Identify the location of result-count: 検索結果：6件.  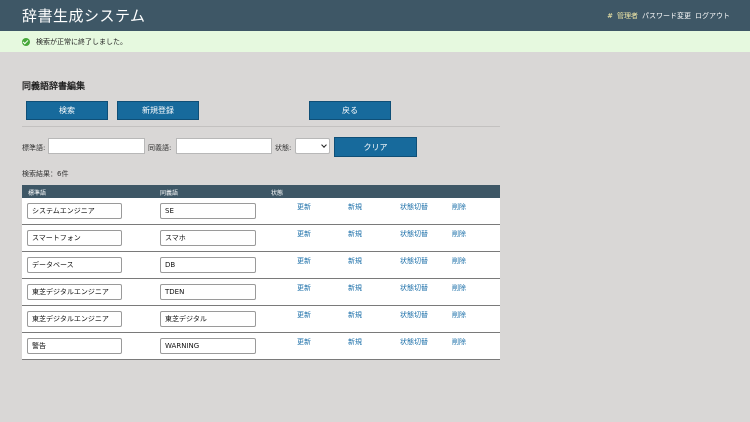
(45, 174).